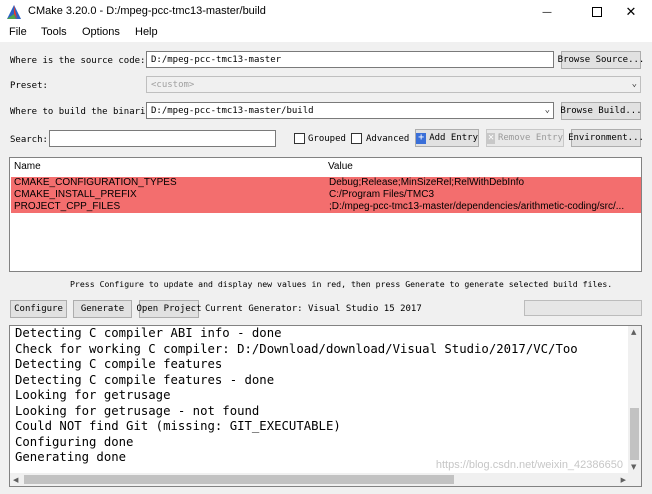 The height and width of the screenshot is (494, 652). What do you see at coordinates (162, 138) in the screenshot?
I see `search-input` at bounding box center [162, 138].